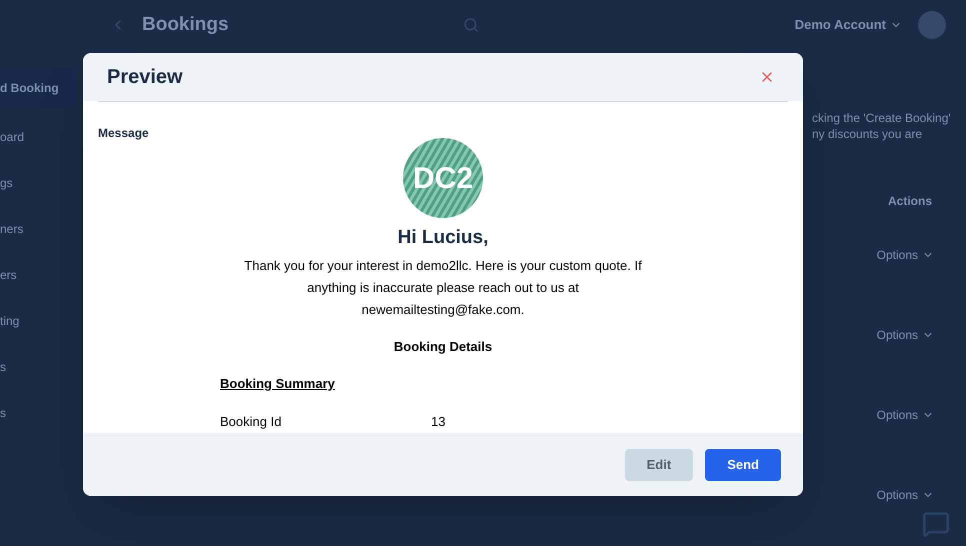  What do you see at coordinates (443, 238) in the screenshot?
I see `greeting: Hi Lucius,` at bounding box center [443, 238].